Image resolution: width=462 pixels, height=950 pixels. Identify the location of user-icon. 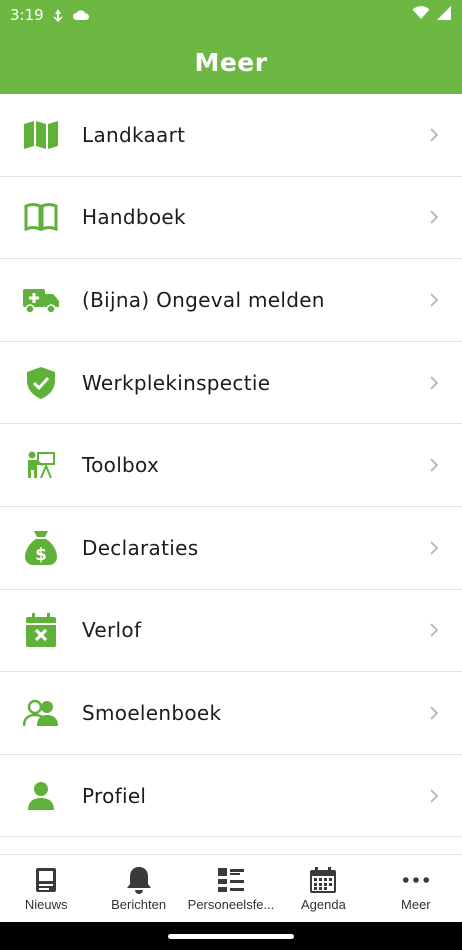
(41, 796).